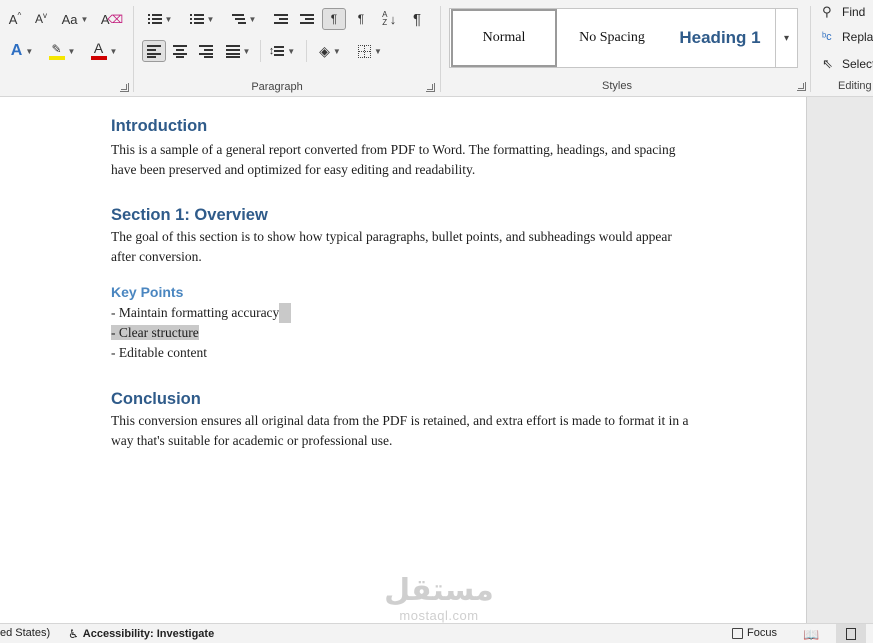 The height and width of the screenshot is (643, 873). I want to click on styles-group-label: Styles, so click(617, 86).